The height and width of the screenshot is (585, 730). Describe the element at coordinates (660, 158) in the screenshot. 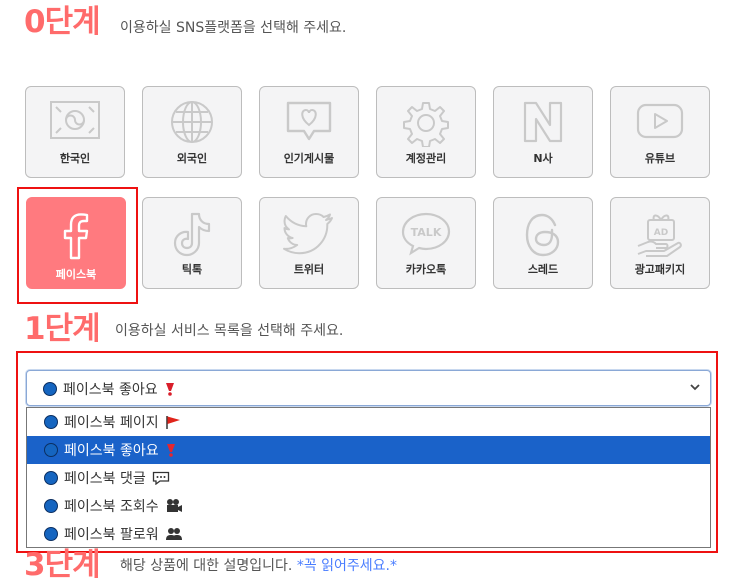

I see `platform-label-youtube: 유튜브` at that location.